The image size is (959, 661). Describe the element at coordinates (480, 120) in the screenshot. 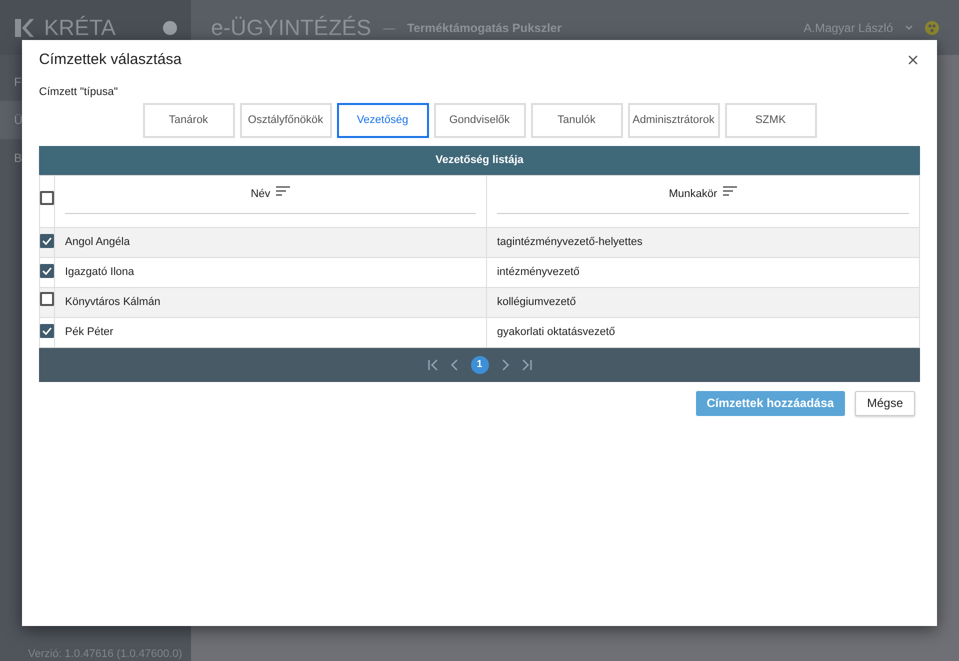

I see `recipient-type-tab: Gondviselők` at that location.